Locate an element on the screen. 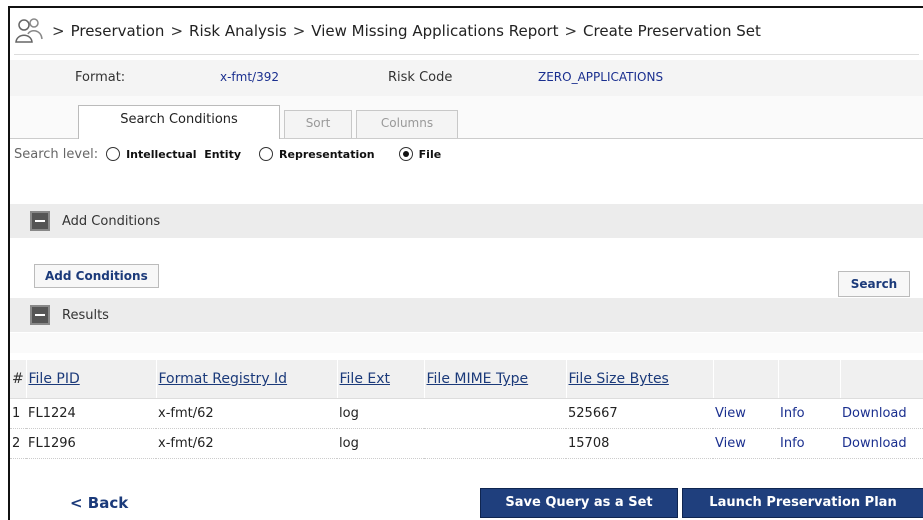 The image size is (923, 520). format-value: x-fmt/392 is located at coordinates (249, 77).